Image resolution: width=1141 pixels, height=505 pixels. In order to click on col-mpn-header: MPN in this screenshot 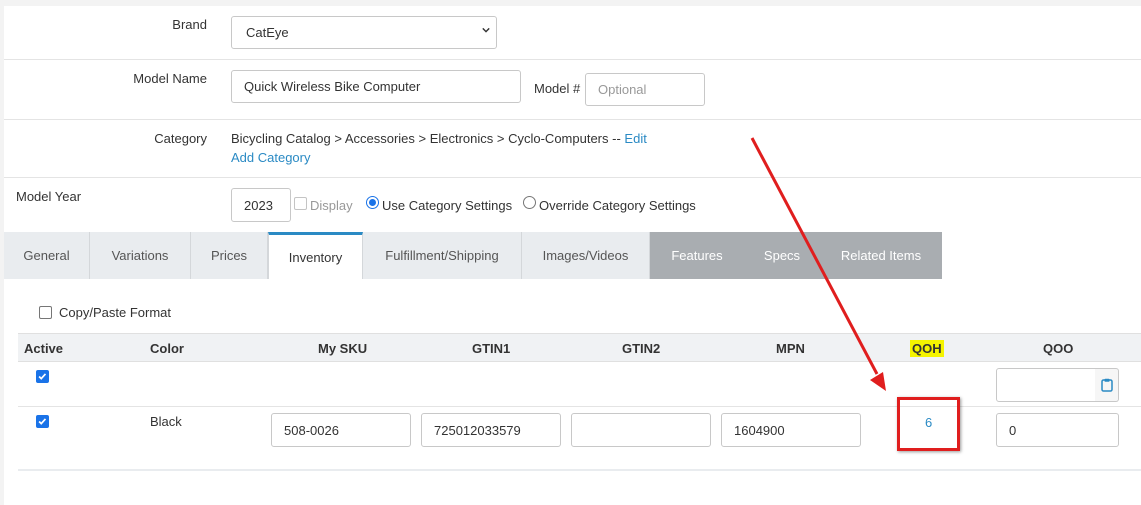, I will do `click(790, 348)`.